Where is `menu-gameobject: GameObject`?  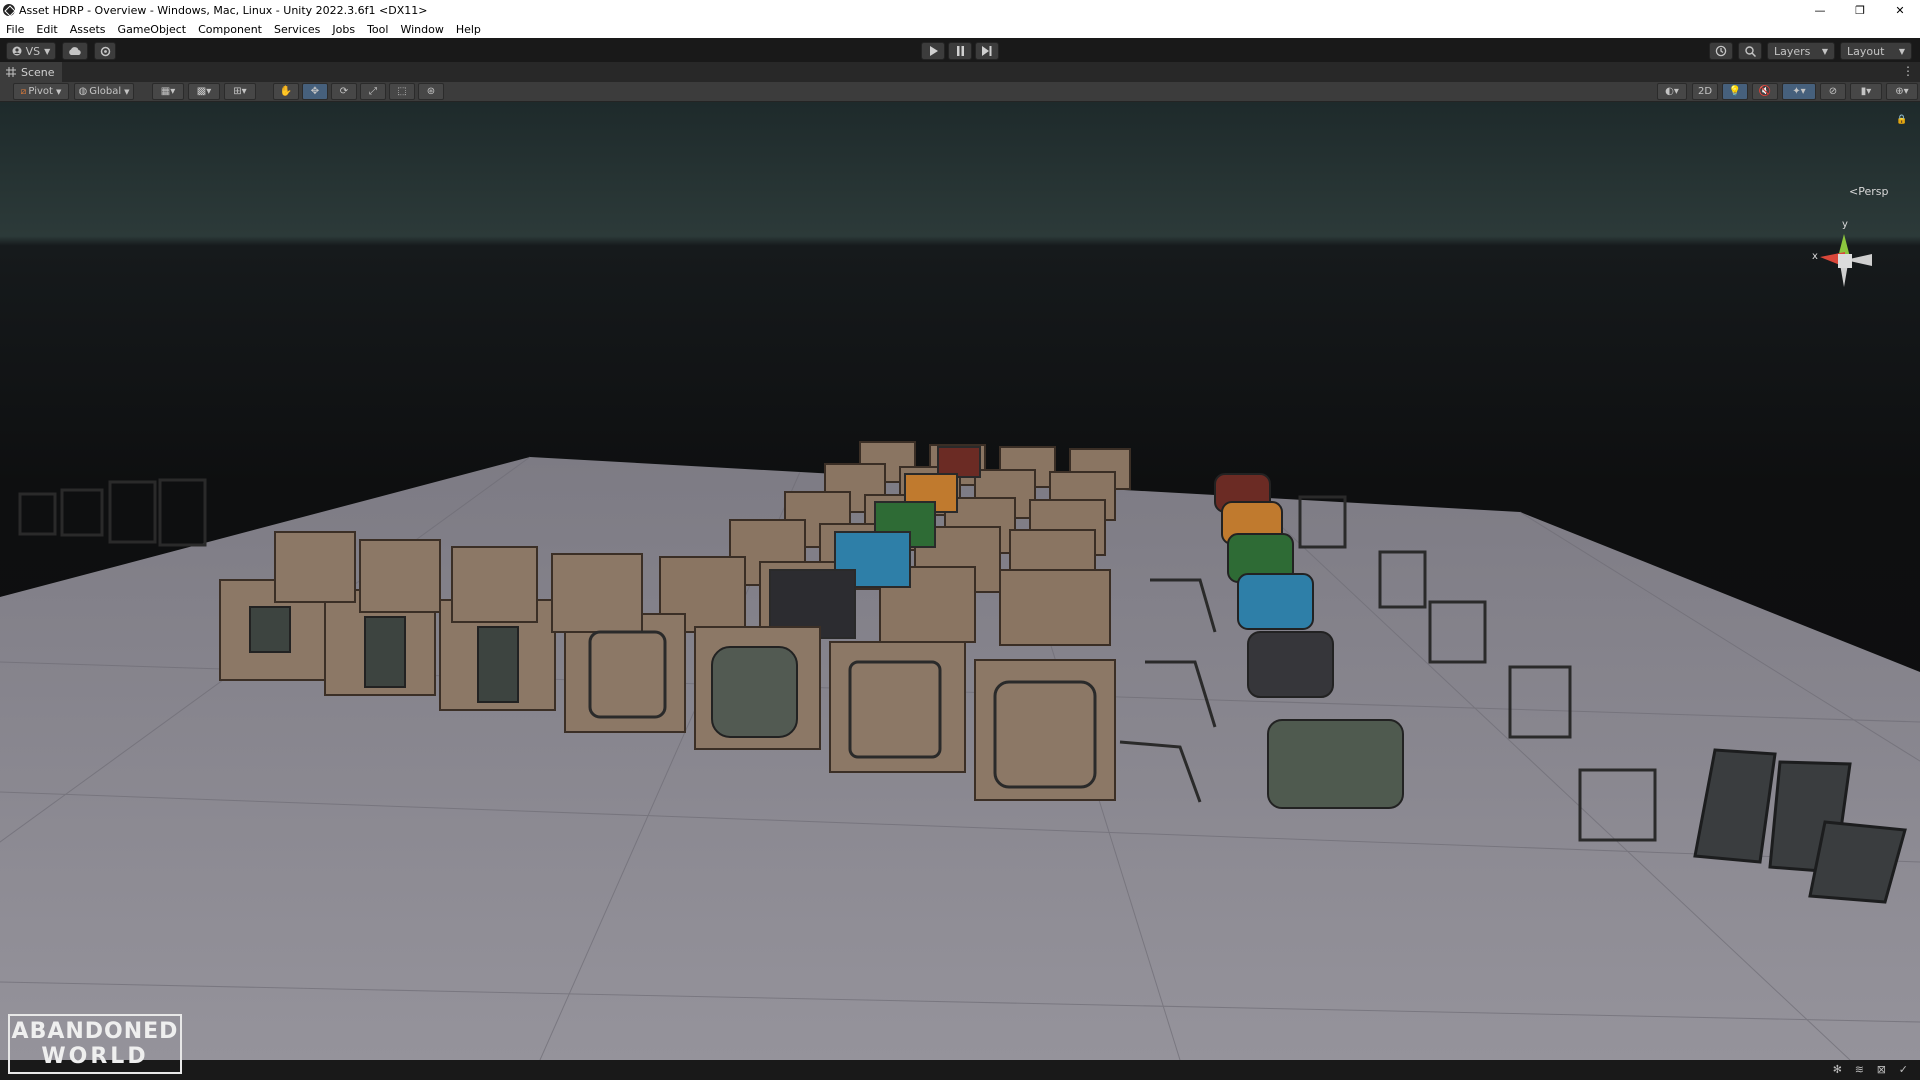 menu-gameobject: GameObject is located at coordinates (152, 29).